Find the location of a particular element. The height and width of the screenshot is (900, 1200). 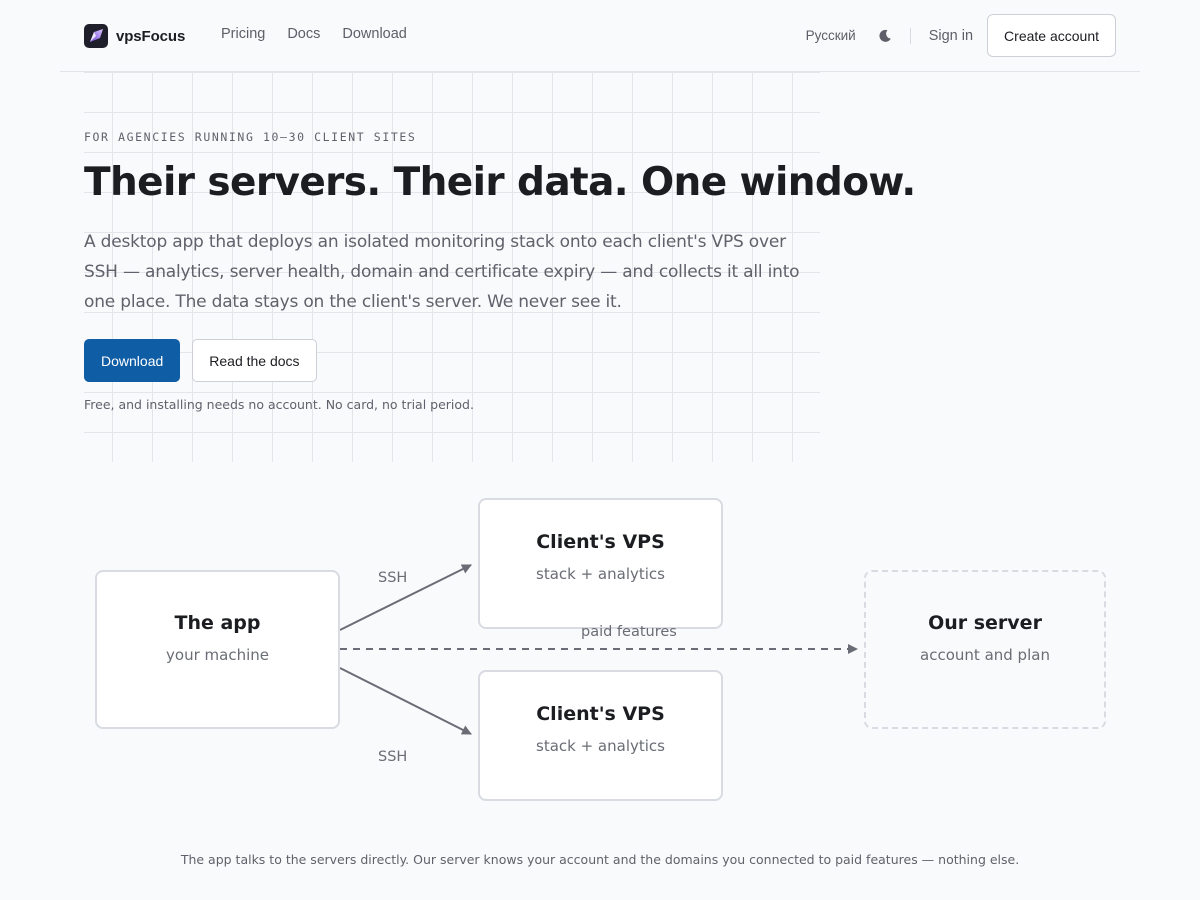

node-title: The app is located at coordinates (217, 623).